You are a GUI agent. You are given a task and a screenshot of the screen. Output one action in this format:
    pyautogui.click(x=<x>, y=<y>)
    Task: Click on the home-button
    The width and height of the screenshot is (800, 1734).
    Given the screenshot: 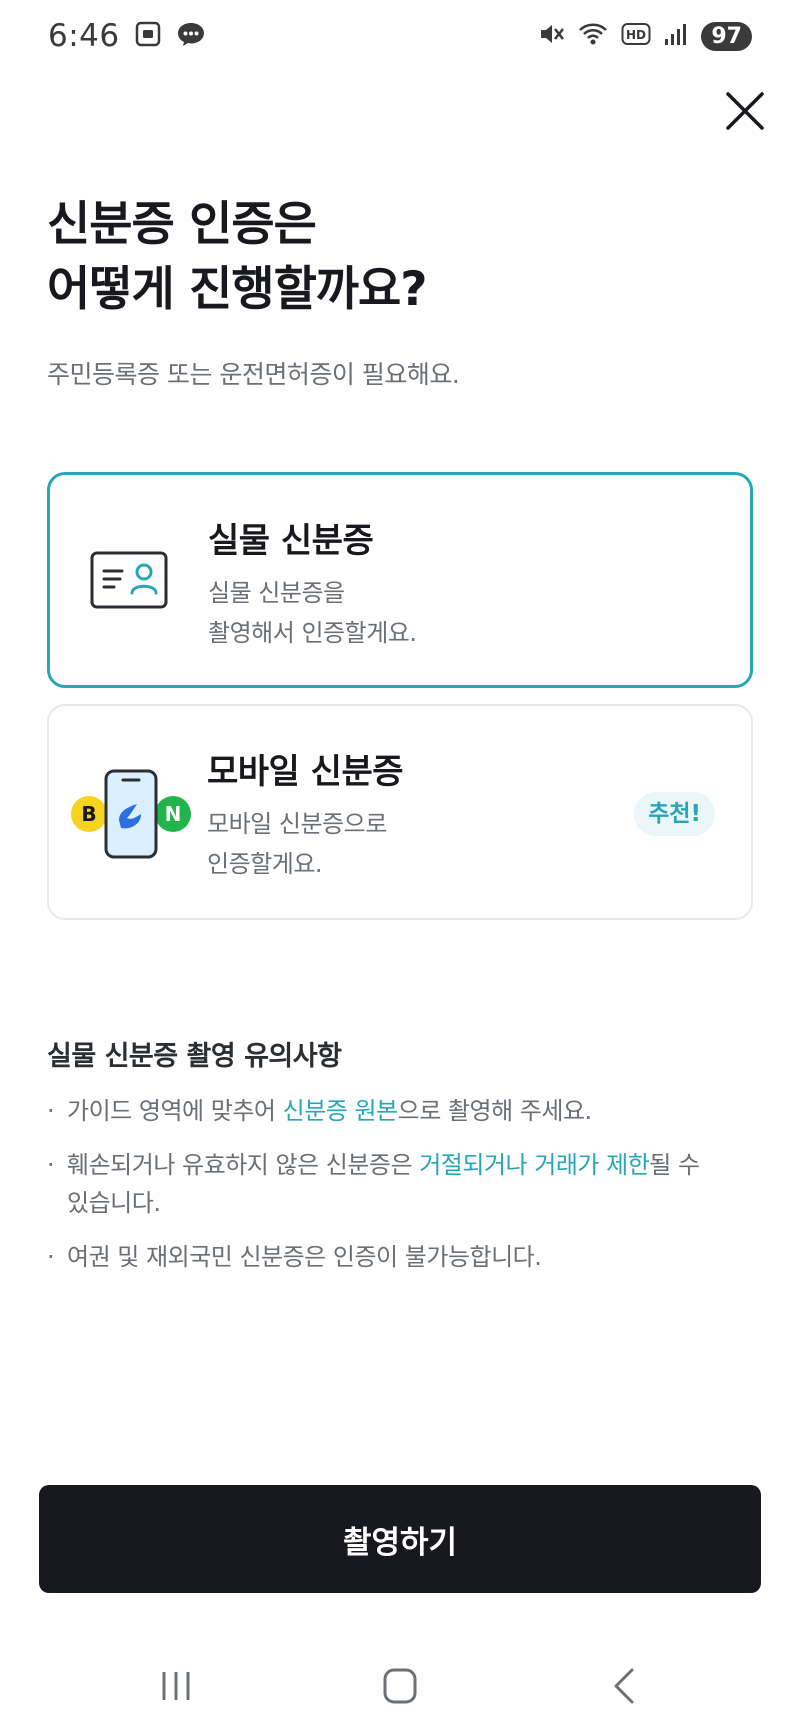 What is the action you would take?
    pyautogui.click(x=400, y=1686)
    